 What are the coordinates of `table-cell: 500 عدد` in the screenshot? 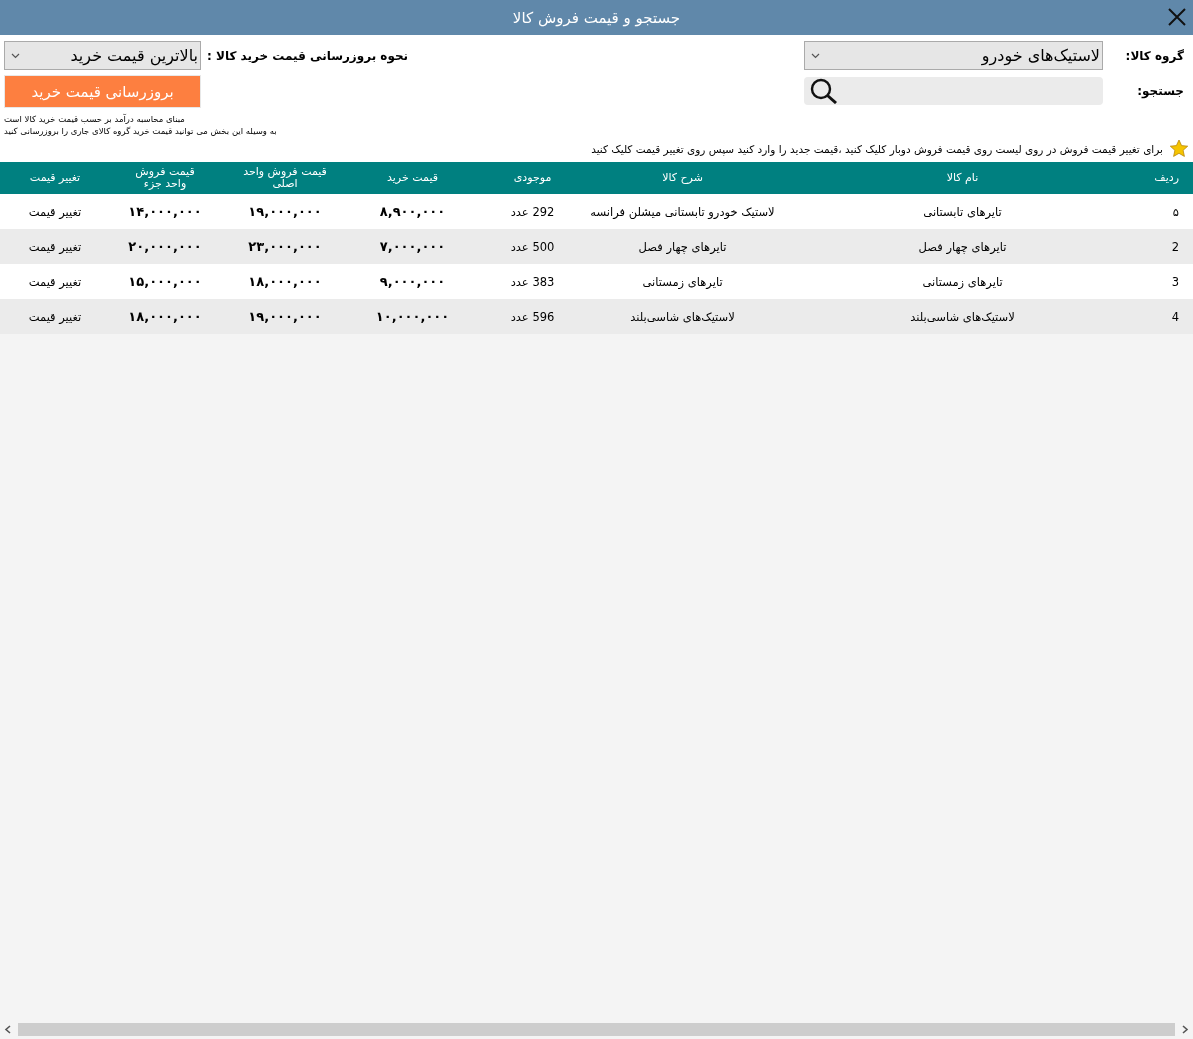 It's located at (532, 246).